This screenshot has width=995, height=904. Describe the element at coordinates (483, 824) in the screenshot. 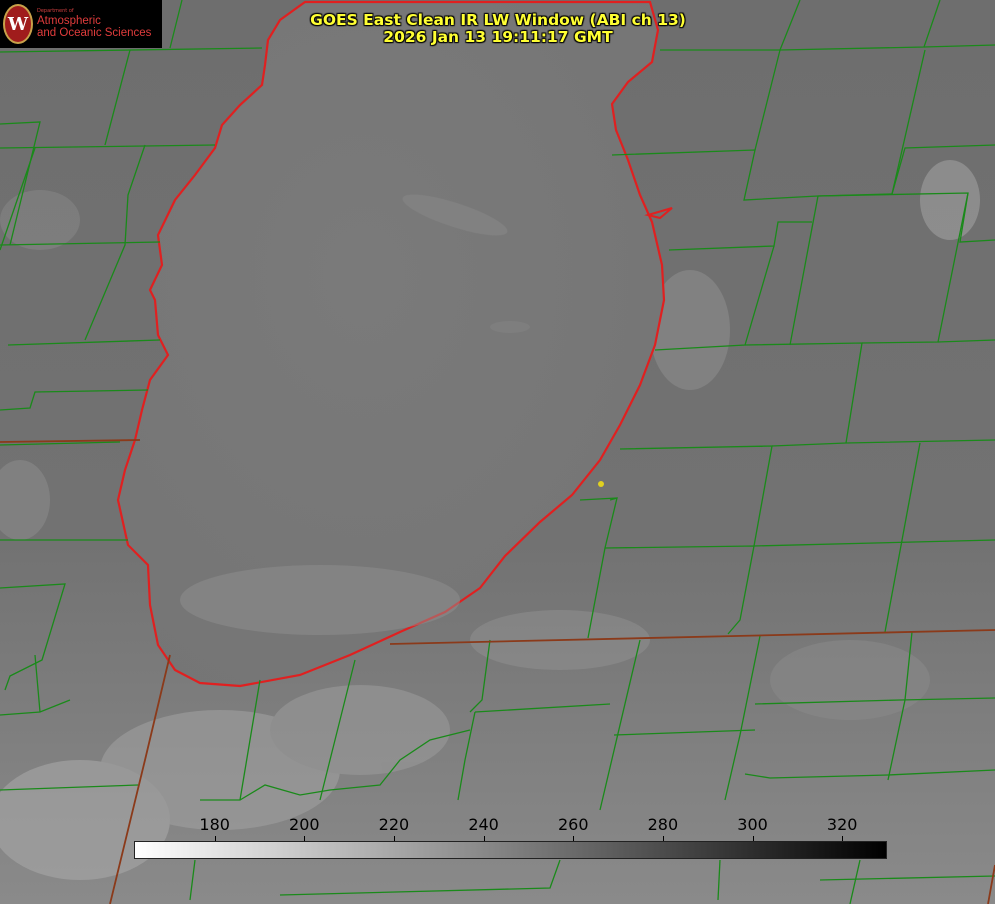

I see `colorbar-tick-label: 240` at that location.